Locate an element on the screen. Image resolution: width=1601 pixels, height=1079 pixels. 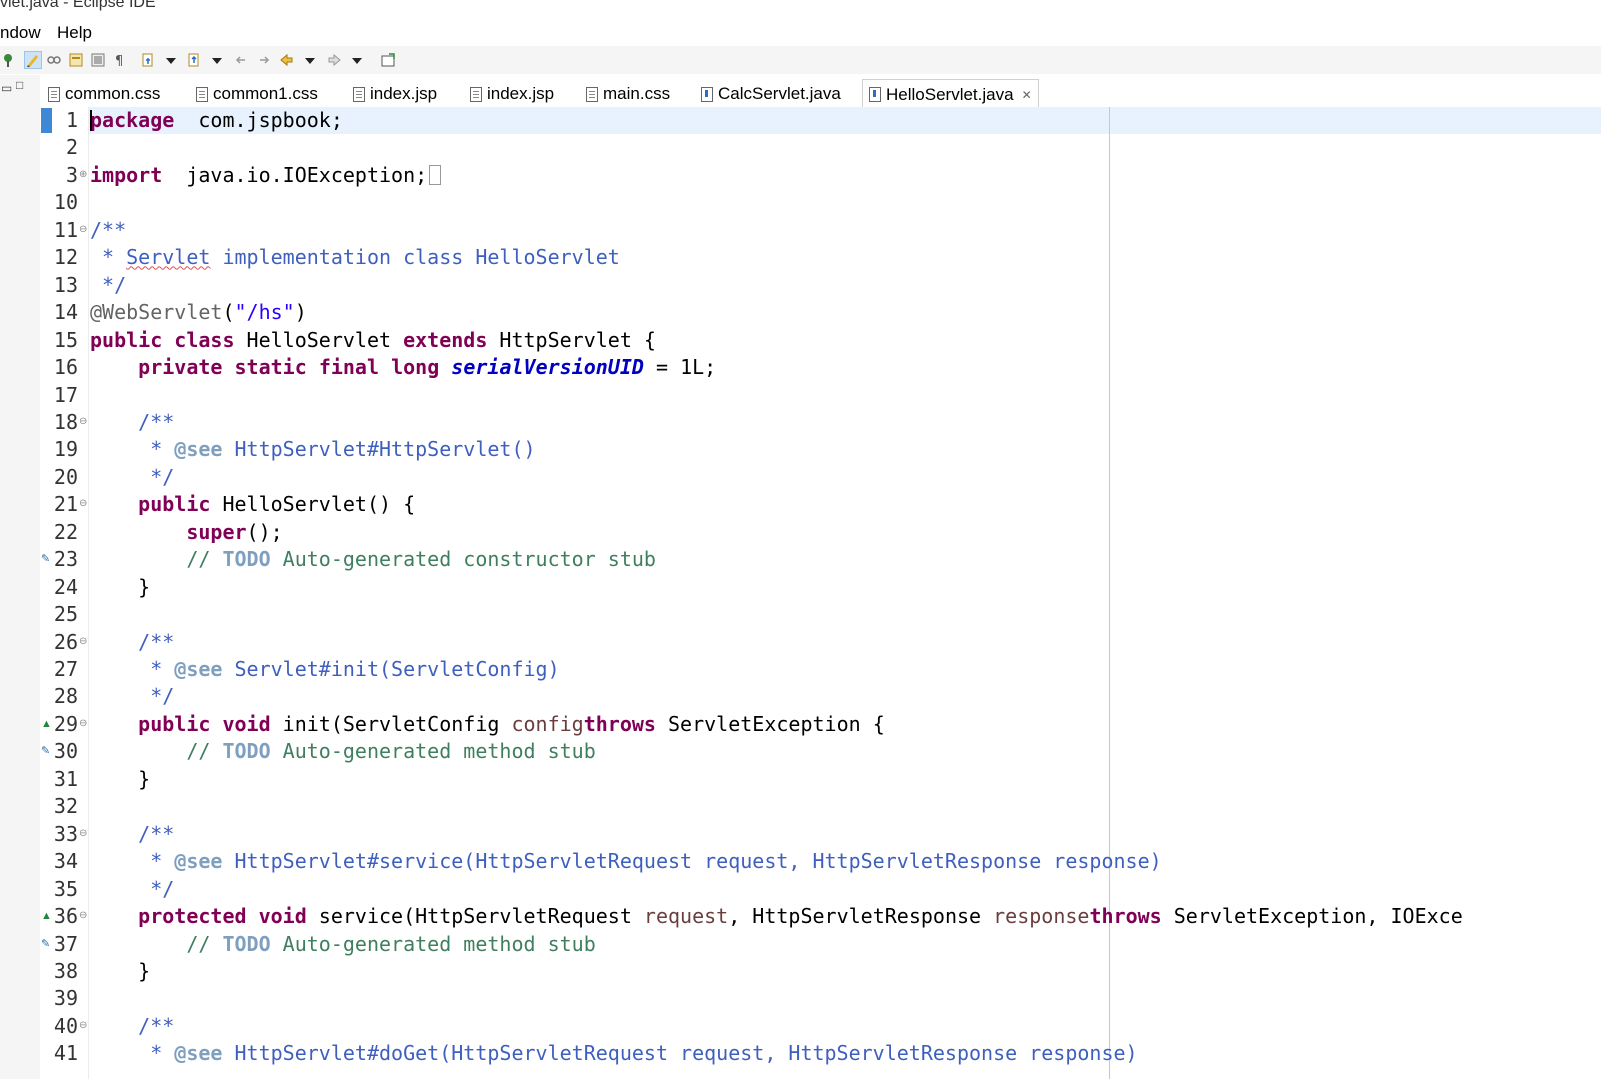
tab-common-css: common.css is located at coordinates (104, 94).